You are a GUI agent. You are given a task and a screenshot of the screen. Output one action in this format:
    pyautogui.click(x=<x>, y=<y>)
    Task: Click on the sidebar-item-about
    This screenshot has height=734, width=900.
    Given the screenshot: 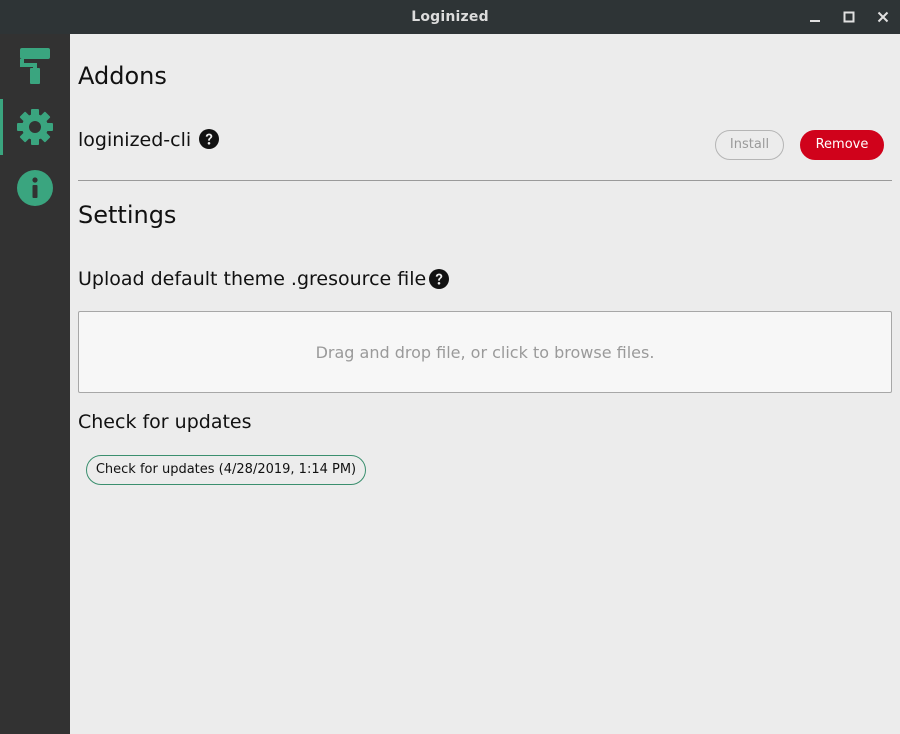 What is the action you would take?
    pyautogui.click(x=35, y=188)
    